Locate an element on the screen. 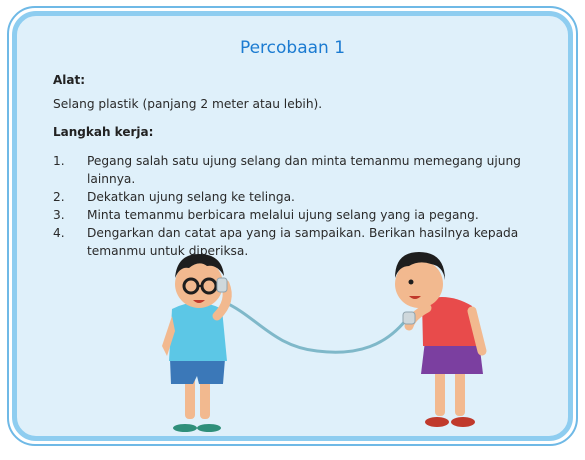 The width and height of the screenshot is (585, 460). boy-figure is located at coordinates (197, 343).